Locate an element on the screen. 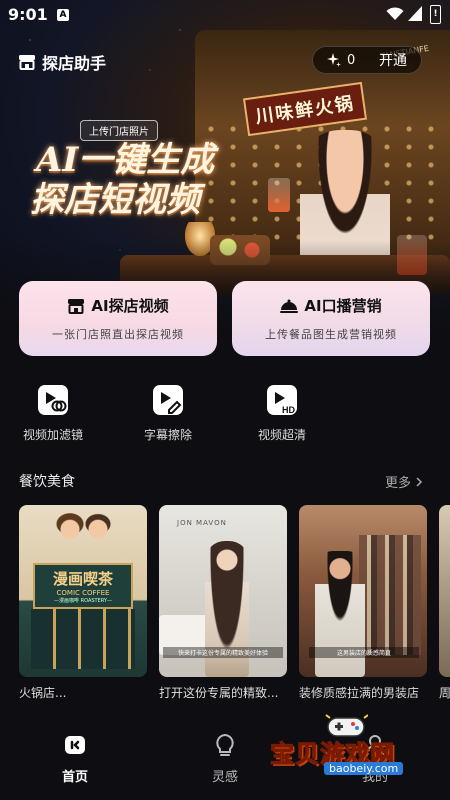 The image size is (450, 800). section-title: 餐饮美食 is located at coordinates (47, 482).